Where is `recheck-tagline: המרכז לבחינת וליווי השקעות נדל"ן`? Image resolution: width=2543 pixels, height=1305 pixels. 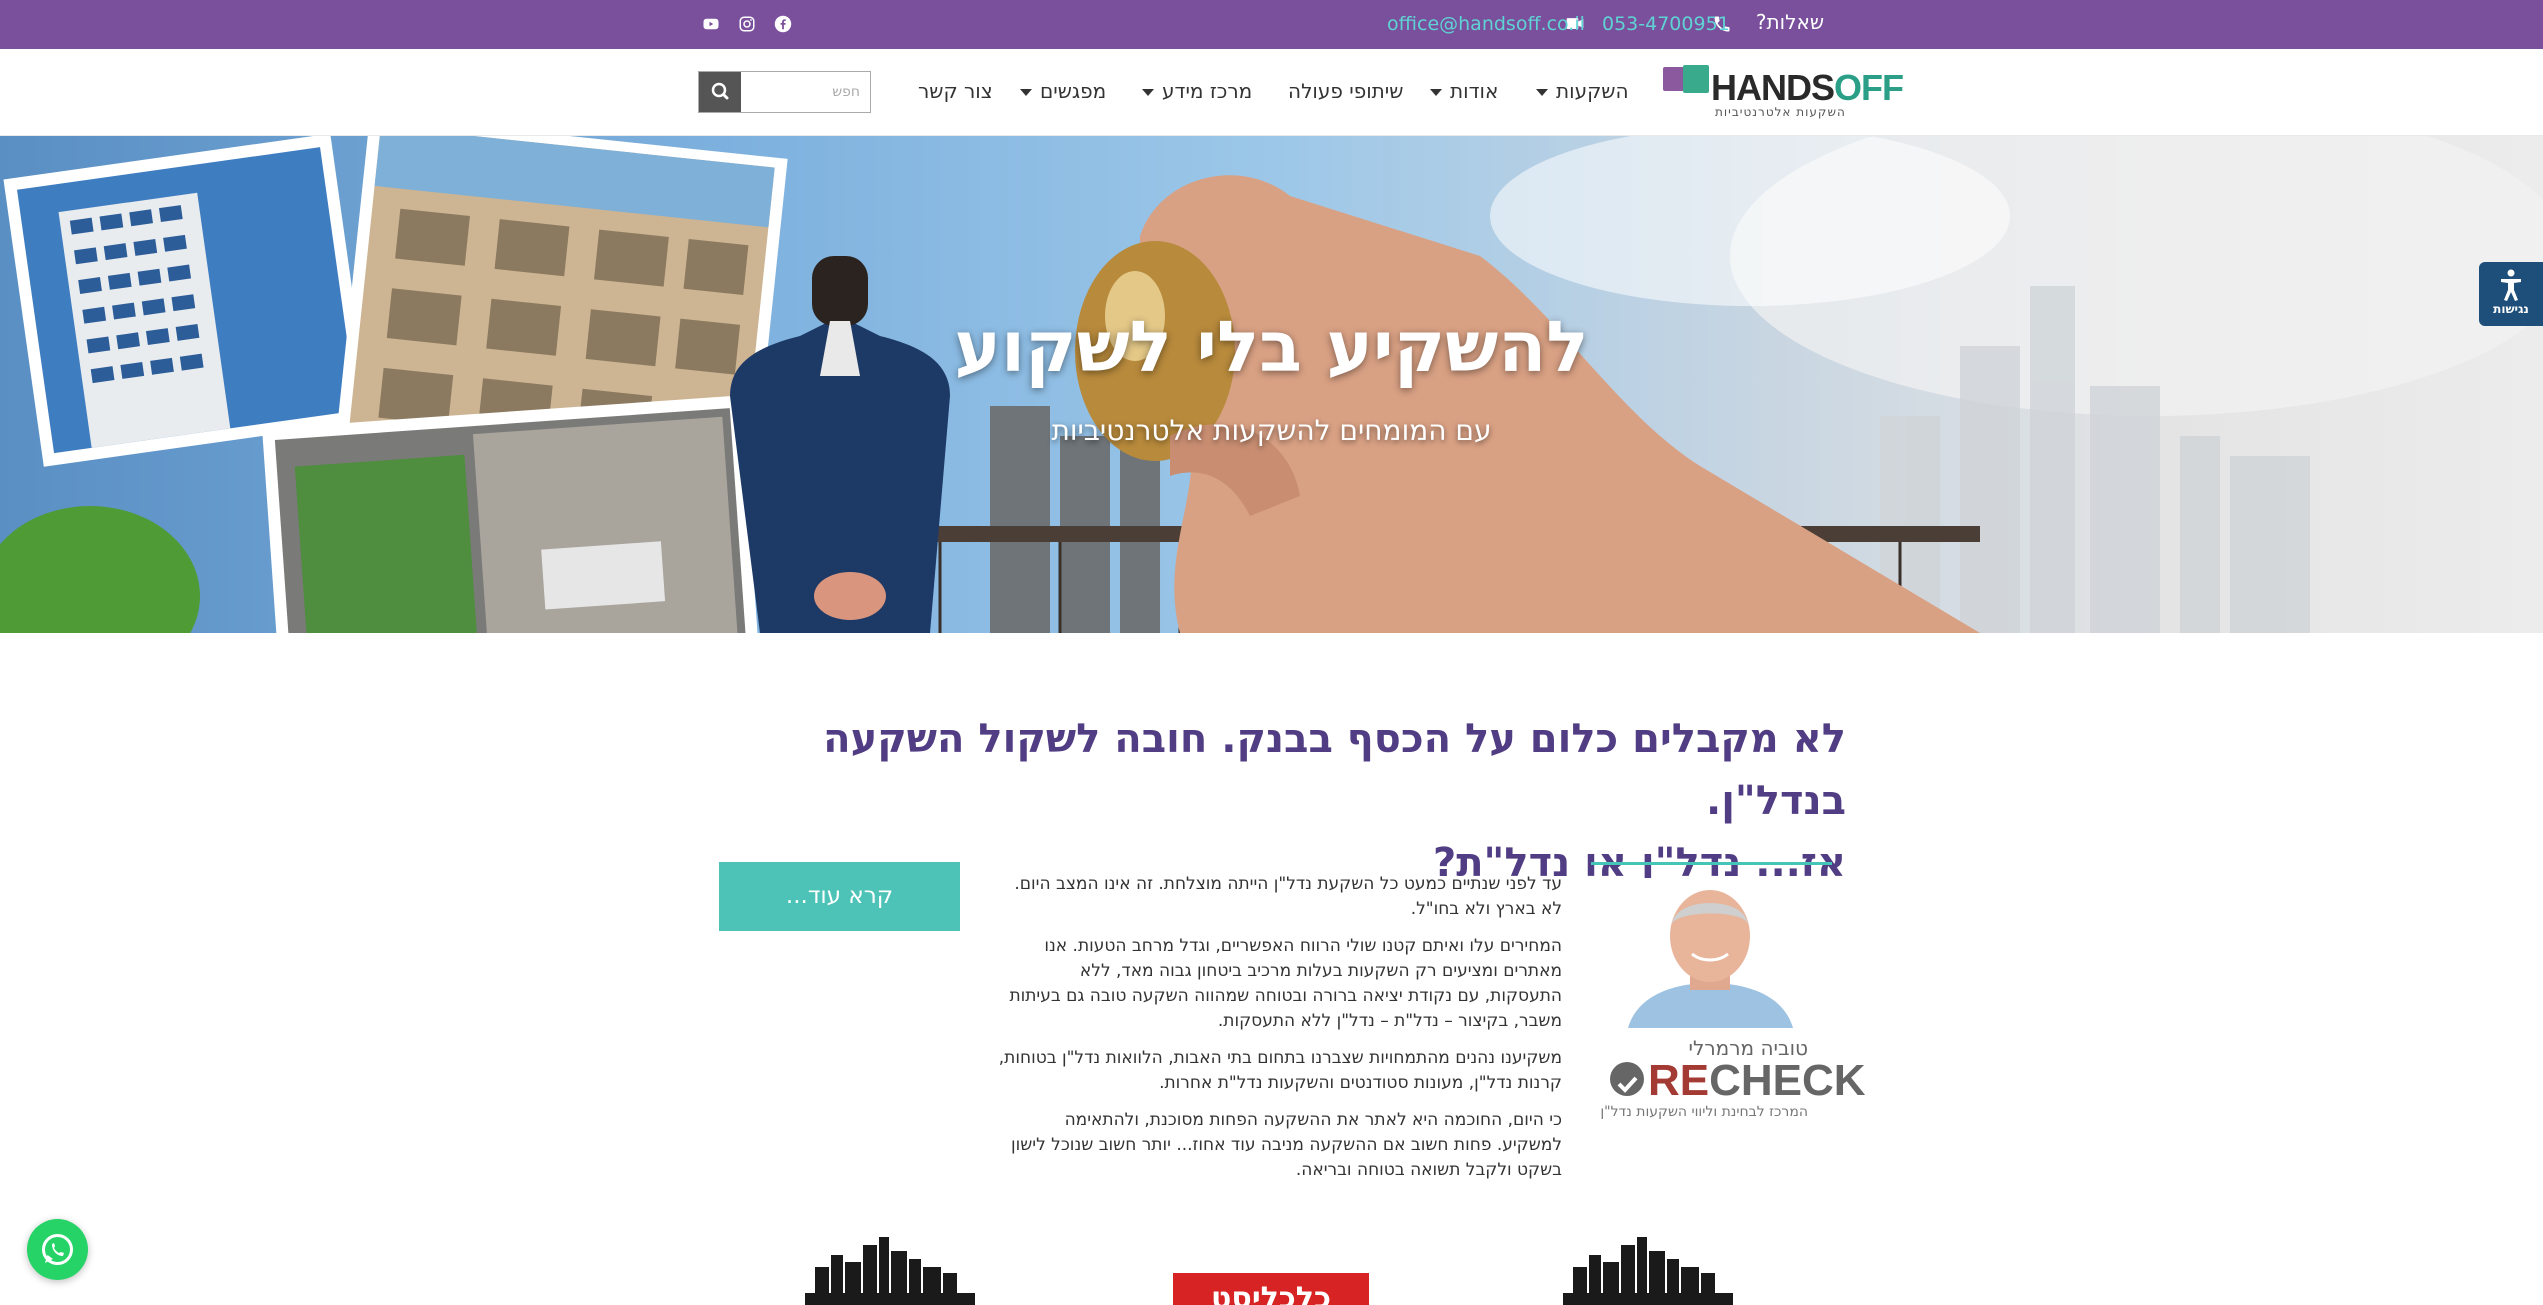 recheck-tagline: המרכז לבחינת וליווי השקעות נדל"ן is located at coordinates (1704, 1112).